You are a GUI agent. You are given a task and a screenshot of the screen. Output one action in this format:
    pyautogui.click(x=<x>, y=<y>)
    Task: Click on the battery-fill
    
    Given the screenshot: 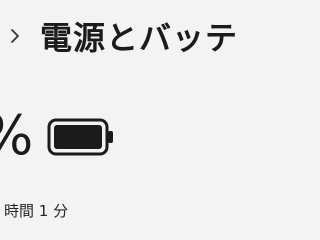 What is the action you would take?
    pyautogui.click(x=78, y=137)
    